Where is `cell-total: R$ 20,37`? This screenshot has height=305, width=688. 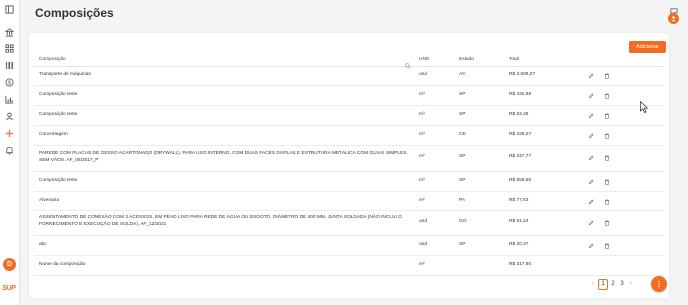
cell-total: R$ 20,37 is located at coordinates (519, 244).